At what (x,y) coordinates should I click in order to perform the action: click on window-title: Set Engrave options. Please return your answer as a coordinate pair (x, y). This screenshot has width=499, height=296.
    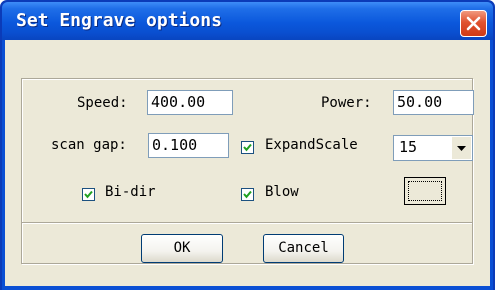
    Looking at the image, I should click on (119, 20).